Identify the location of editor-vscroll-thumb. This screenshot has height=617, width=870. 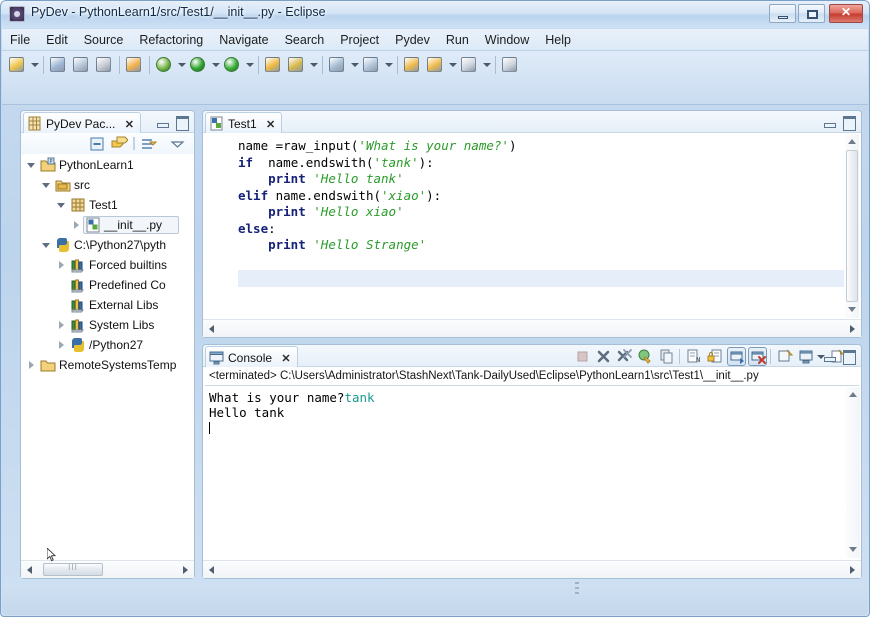
(852, 226).